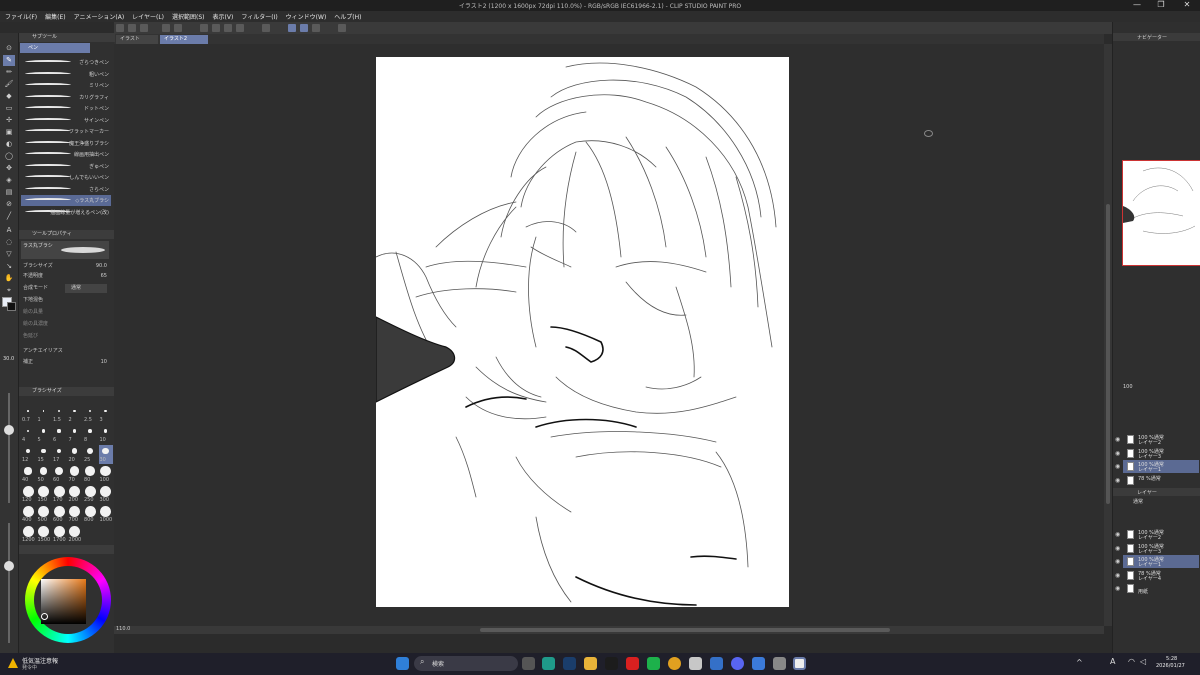  What do you see at coordinates (59, 454) in the screenshot?
I see `brush-size-cell: 17` at bounding box center [59, 454].